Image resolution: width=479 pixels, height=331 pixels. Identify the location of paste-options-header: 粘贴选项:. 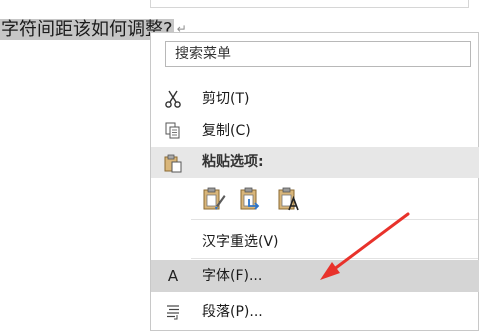
(315, 162).